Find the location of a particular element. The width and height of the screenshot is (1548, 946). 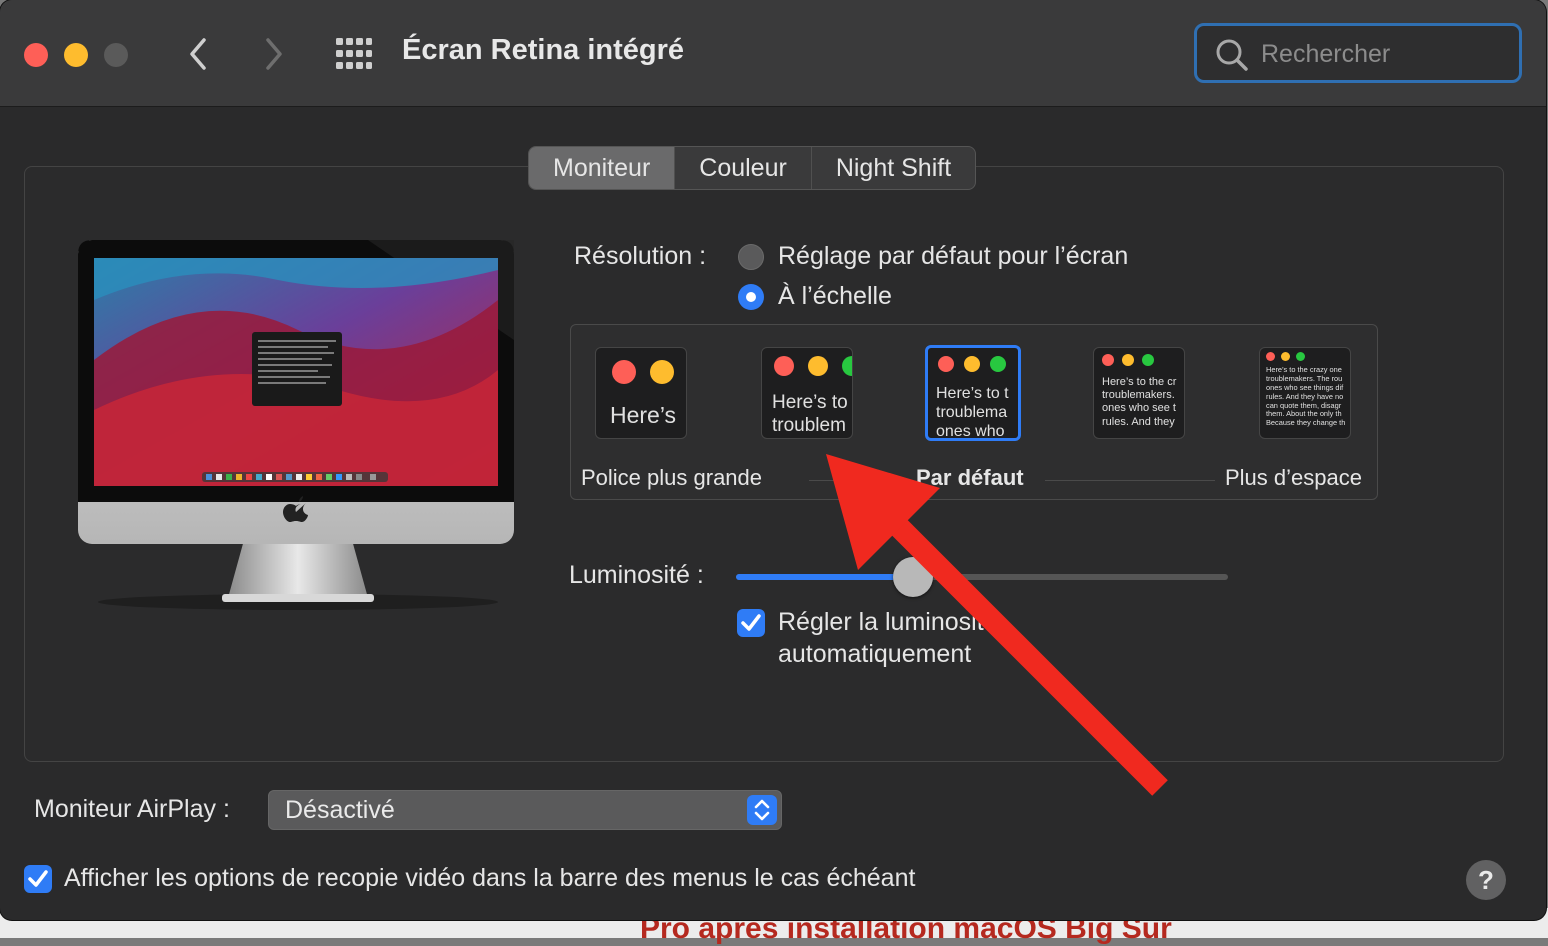

auto-brightness-checkbox is located at coordinates (751, 623).